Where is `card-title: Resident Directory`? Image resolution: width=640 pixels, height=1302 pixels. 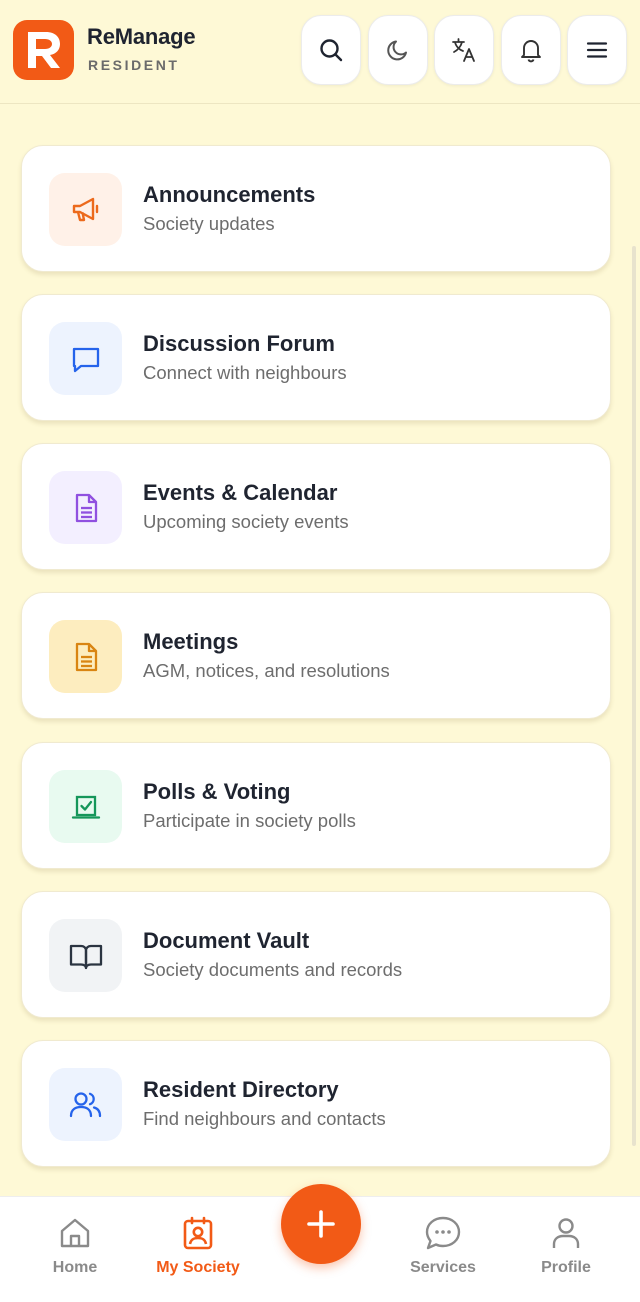 card-title: Resident Directory is located at coordinates (241, 1089).